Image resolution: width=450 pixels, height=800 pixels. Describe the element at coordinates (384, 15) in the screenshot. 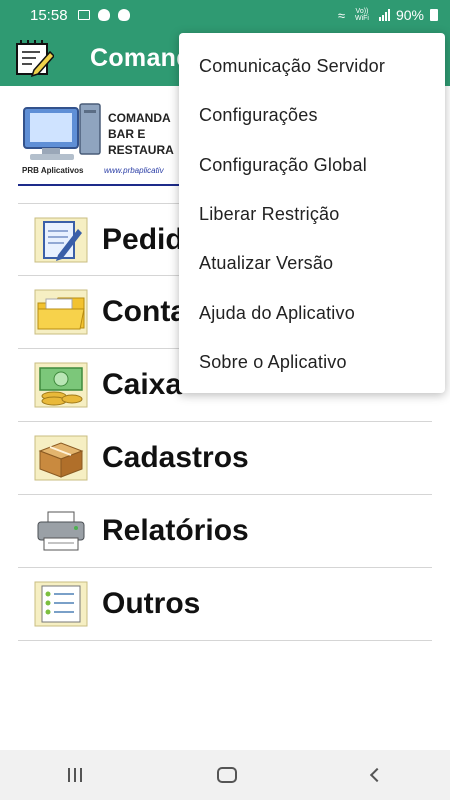

I see `signal-icon` at that location.